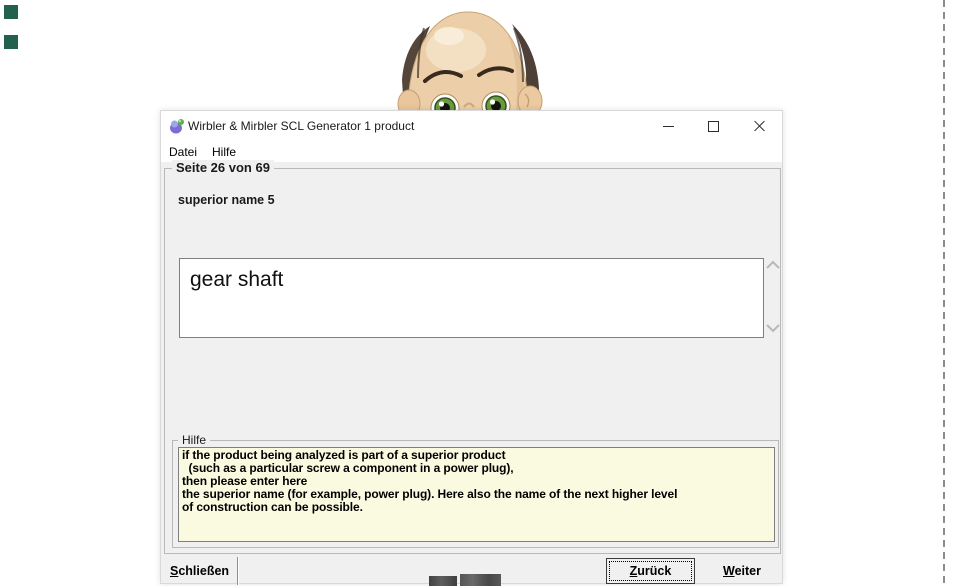  What do you see at coordinates (530, 98) in the screenshot?
I see `ear-right` at bounding box center [530, 98].